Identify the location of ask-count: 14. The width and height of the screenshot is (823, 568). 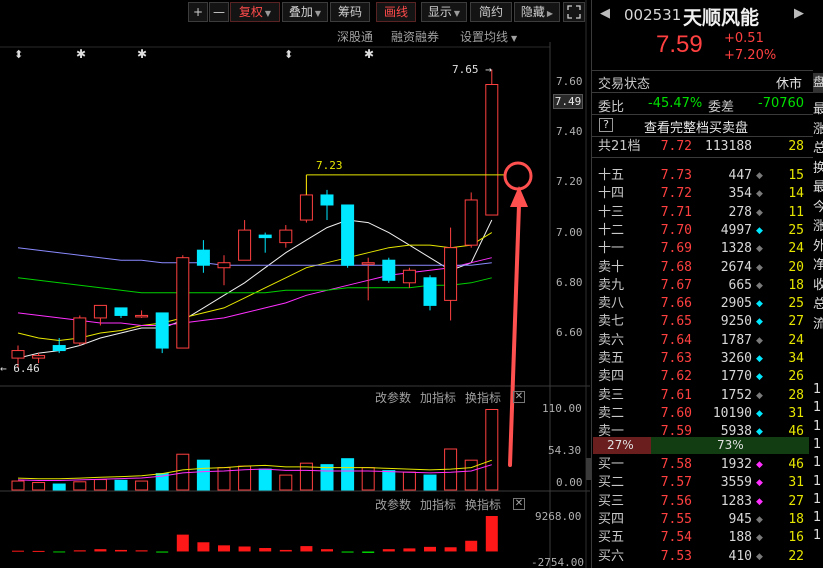
(796, 194).